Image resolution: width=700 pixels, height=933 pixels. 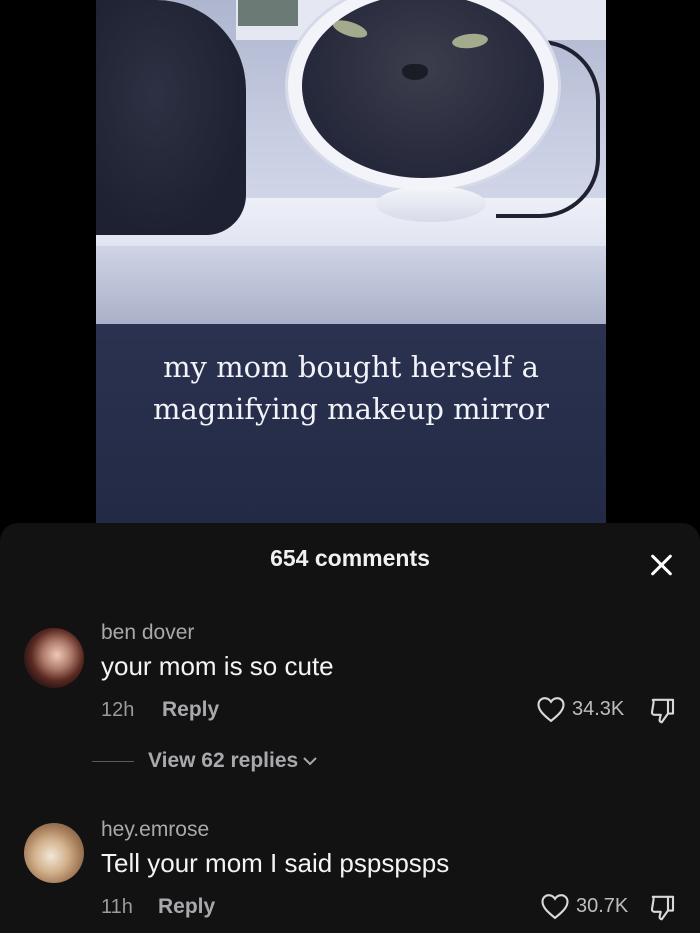 What do you see at coordinates (423, 89) in the screenshot?
I see `cat-reflection` at bounding box center [423, 89].